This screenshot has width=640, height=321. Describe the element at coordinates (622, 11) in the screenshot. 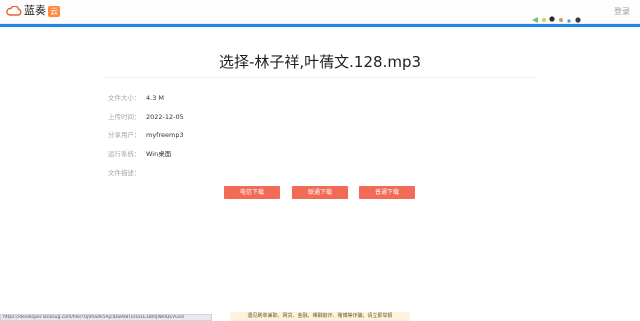

I see `login-link: 登录` at that location.